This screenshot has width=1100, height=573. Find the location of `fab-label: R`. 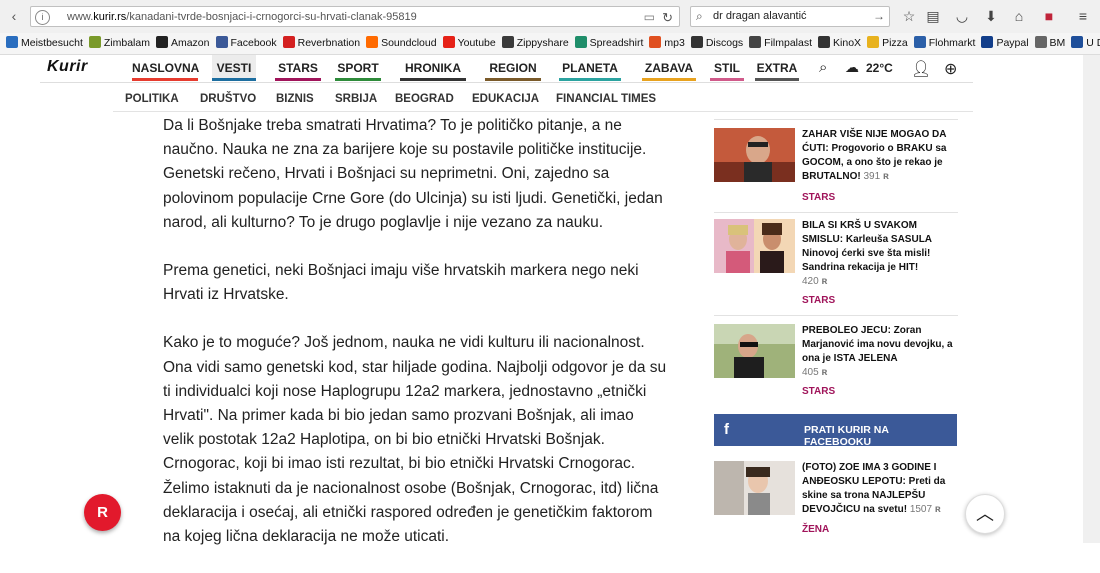

fab-label: R is located at coordinates (102, 512).